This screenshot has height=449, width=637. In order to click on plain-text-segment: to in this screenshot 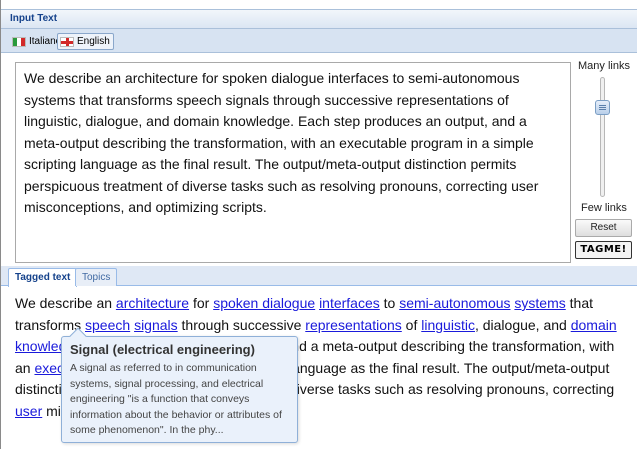, I will do `click(389, 303)`.